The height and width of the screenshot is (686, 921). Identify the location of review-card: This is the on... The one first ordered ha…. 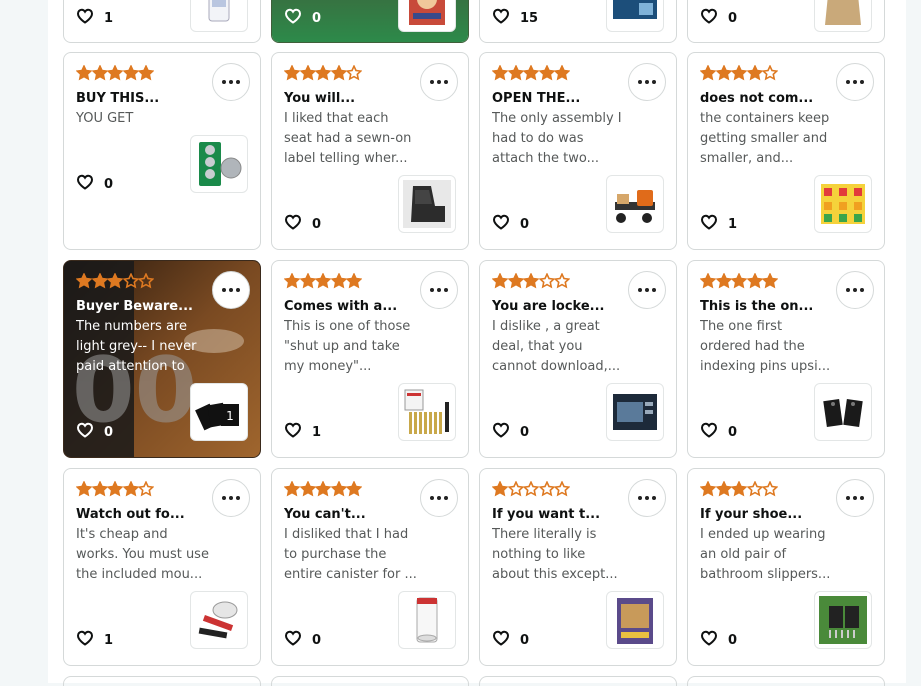
(786, 359).